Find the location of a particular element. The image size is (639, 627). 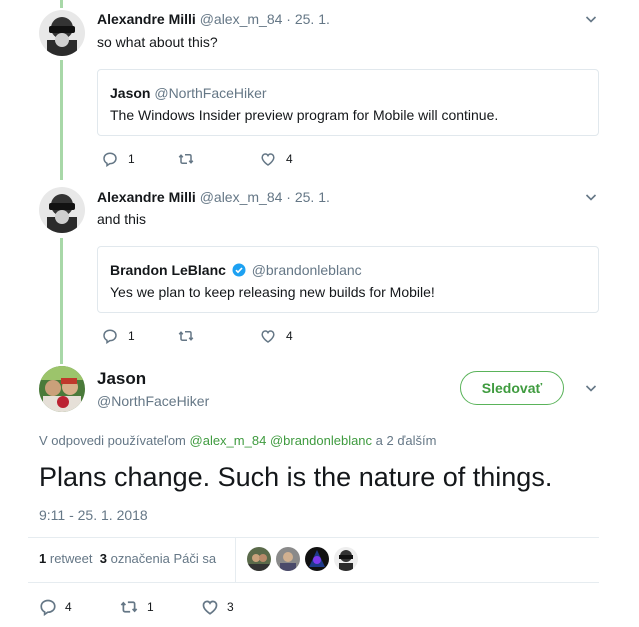

like-button: 3 is located at coordinates (217, 607).